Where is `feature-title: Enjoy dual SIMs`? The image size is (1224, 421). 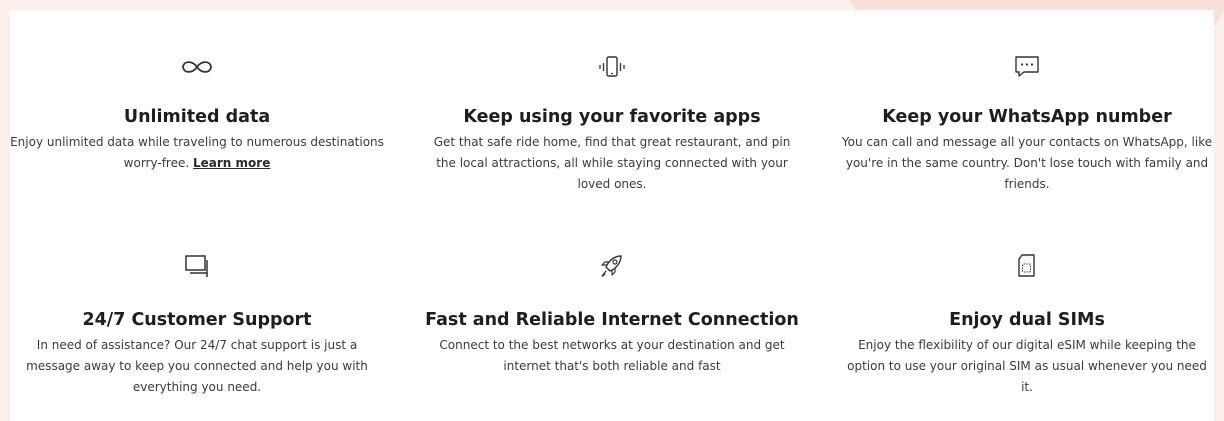 feature-title: Enjoy dual SIMs is located at coordinates (1027, 320).